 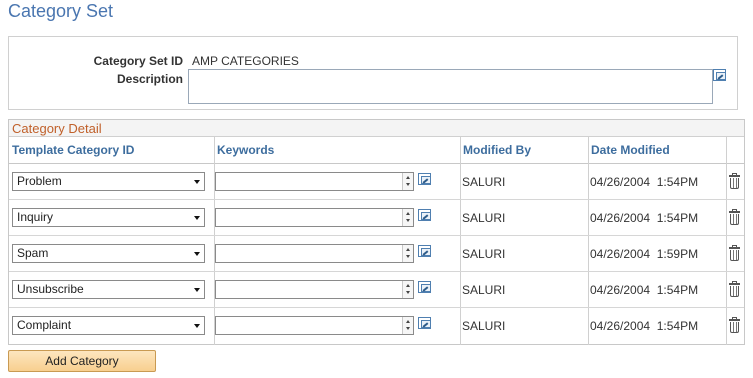 I want to click on template-category-value: Spam, so click(x=33, y=253).